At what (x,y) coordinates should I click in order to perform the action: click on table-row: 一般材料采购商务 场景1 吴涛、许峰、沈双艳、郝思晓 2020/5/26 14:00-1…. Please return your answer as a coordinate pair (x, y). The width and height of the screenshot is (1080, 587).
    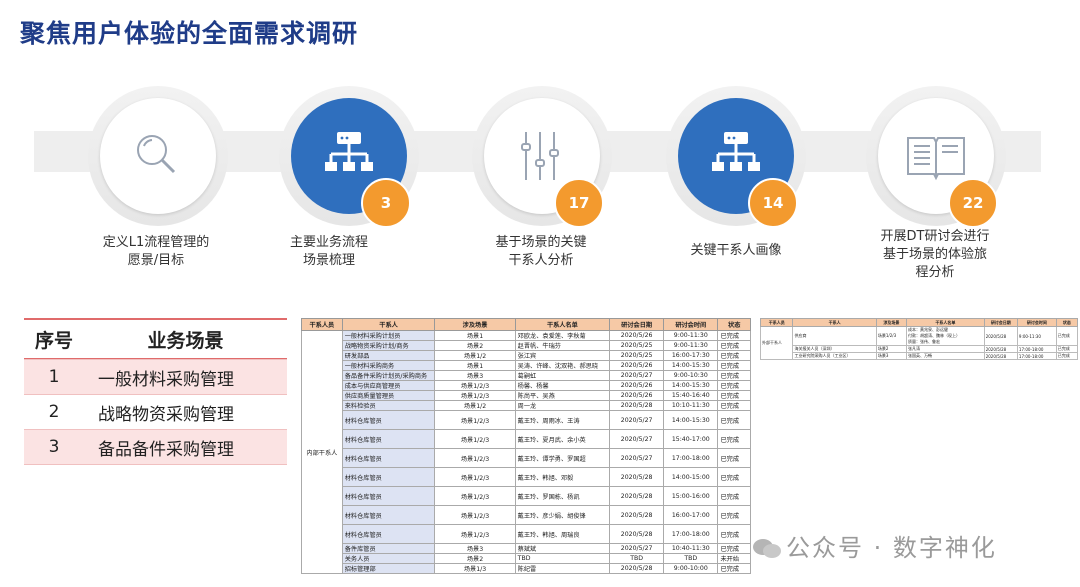
    Looking at the image, I should click on (526, 365).